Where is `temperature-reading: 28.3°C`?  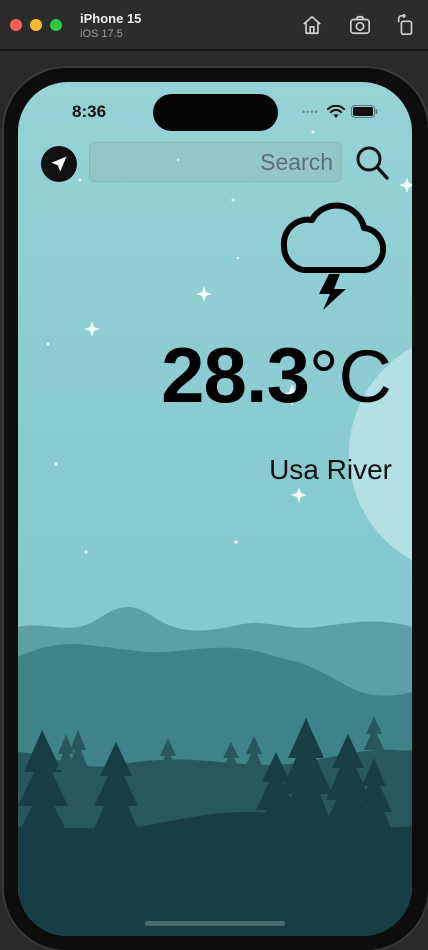 temperature-reading: 28.3°C is located at coordinates (276, 375).